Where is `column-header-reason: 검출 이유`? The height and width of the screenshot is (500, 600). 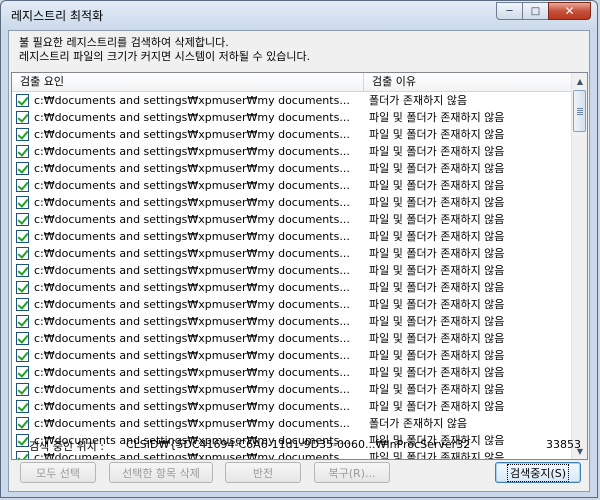
column-header-reason: 검출 이유 is located at coordinates (468, 82).